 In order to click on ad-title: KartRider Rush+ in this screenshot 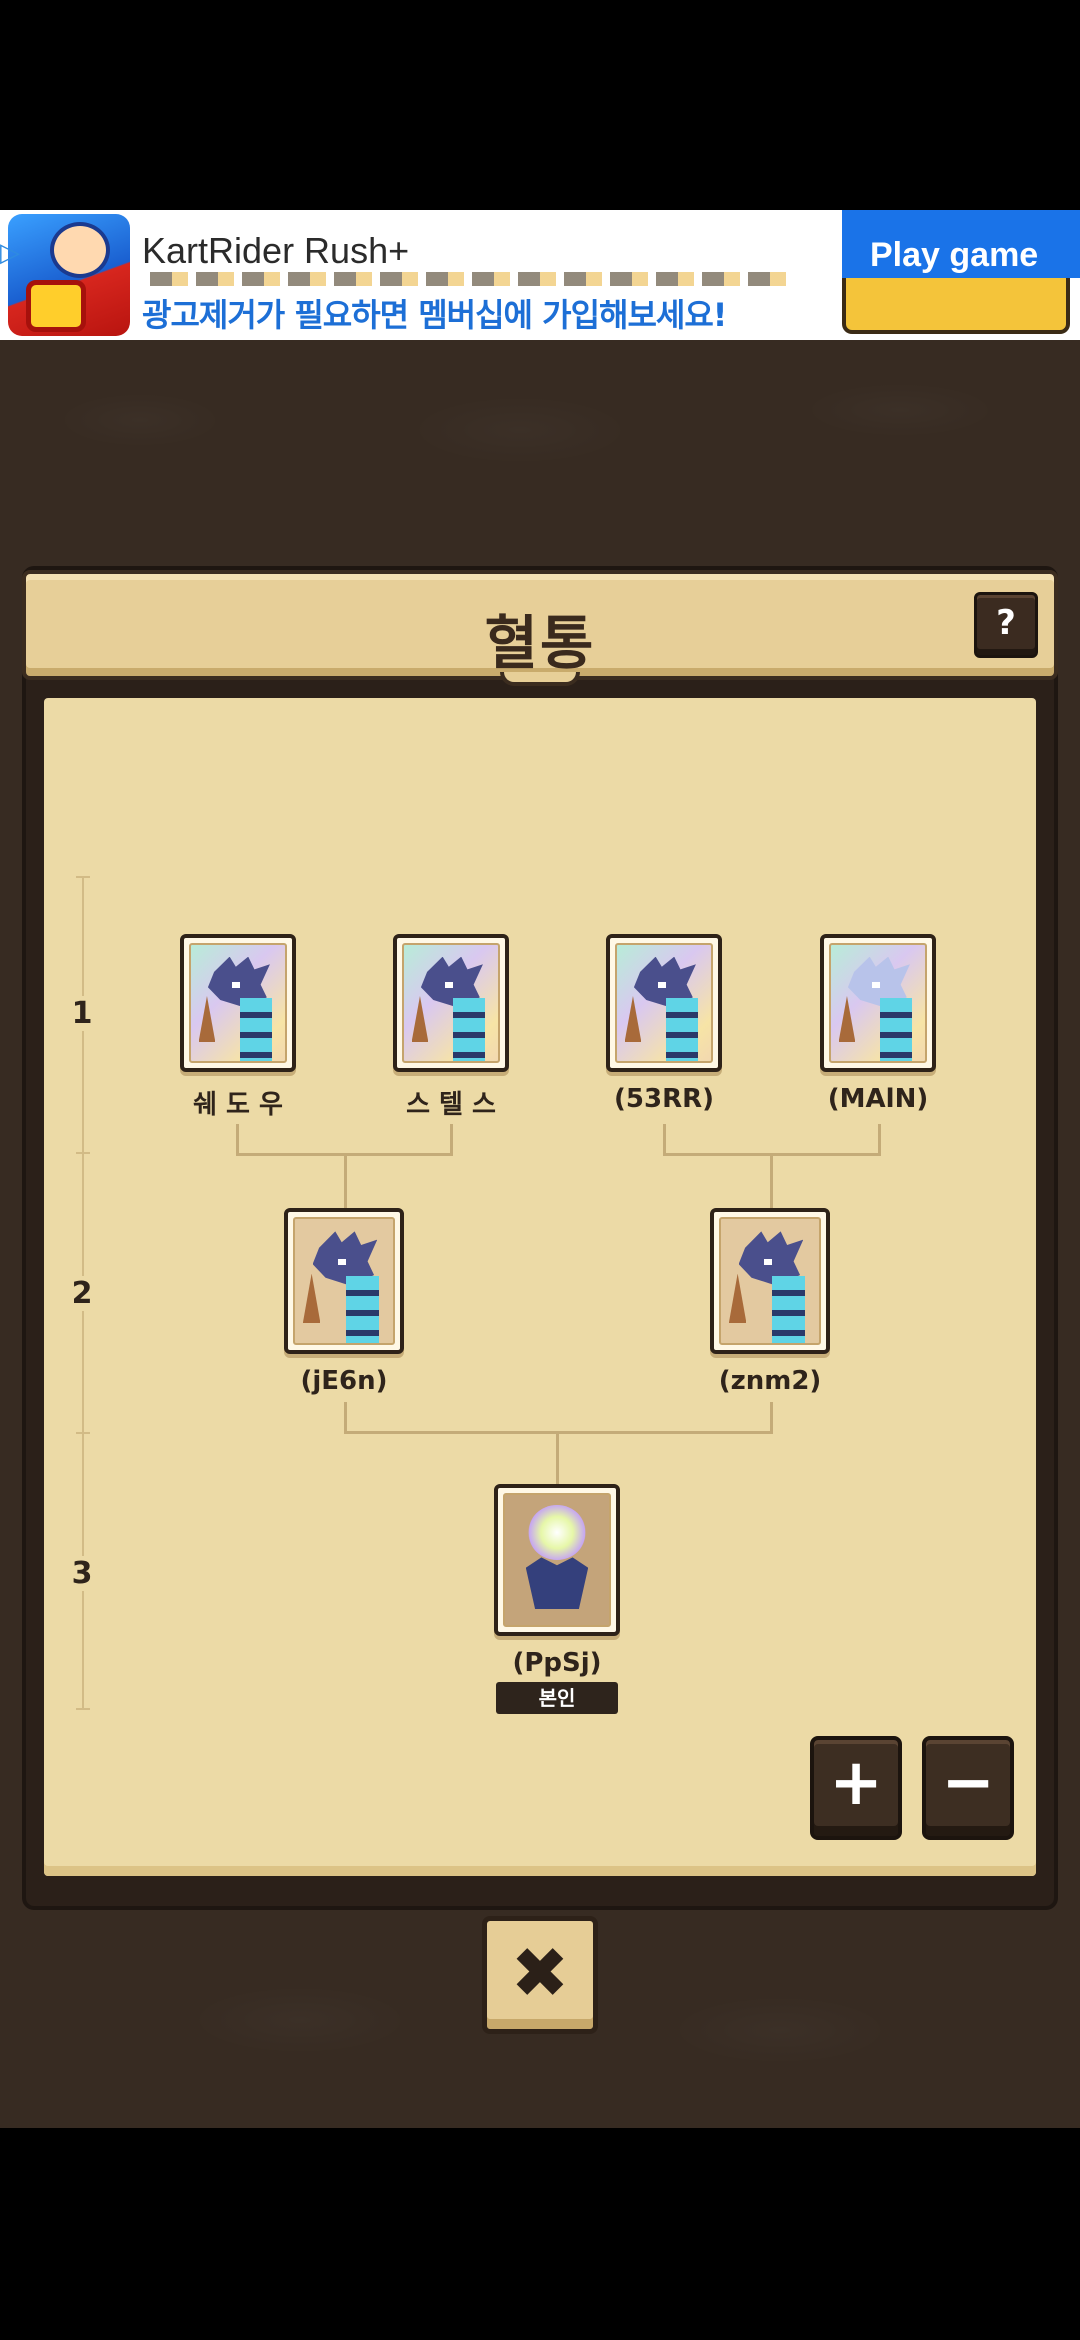, I will do `click(275, 251)`.